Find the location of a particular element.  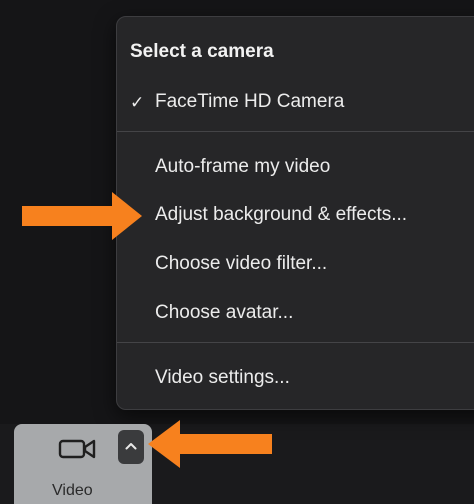

chevron-up-icon is located at coordinates (131, 446).